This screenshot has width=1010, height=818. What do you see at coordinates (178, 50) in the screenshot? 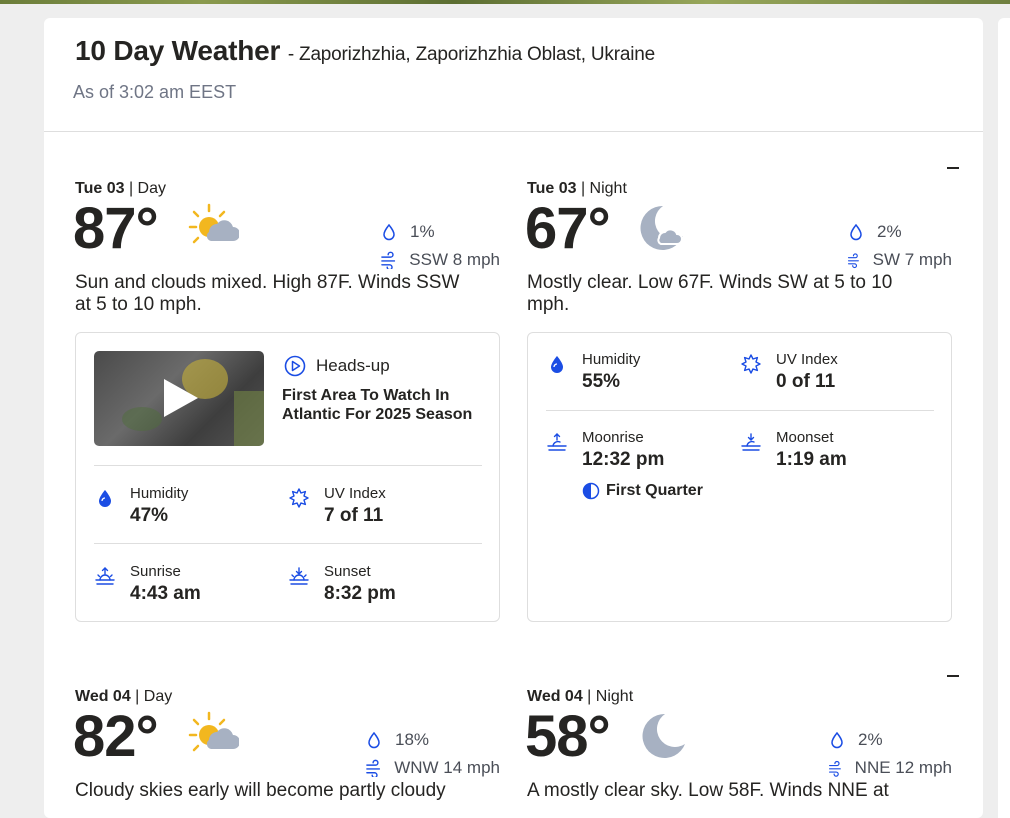
I see `title-text: 10 Day Weather` at bounding box center [178, 50].